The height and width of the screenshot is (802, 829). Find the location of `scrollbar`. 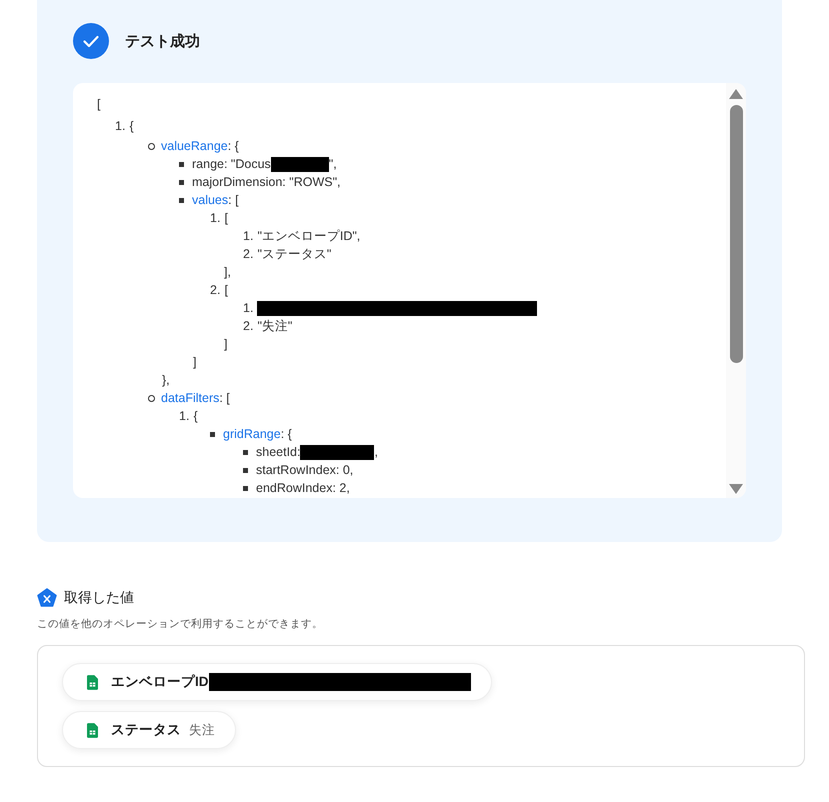

scrollbar is located at coordinates (736, 290).